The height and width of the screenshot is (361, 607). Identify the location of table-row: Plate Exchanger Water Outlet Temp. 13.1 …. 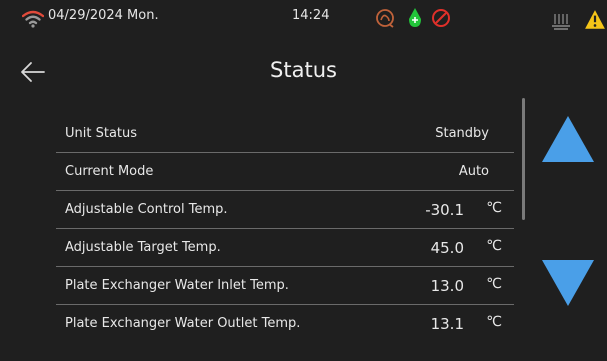
(285, 323).